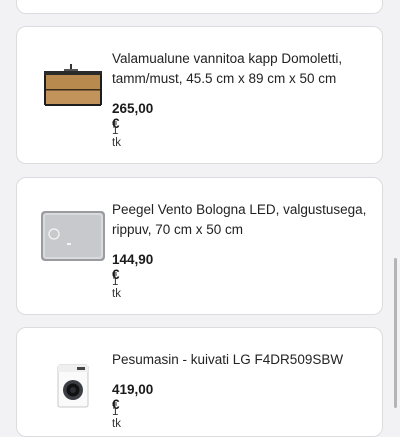 This screenshot has width=400, height=437. What do you see at coordinates (199, 7) in the screenshot?
I see `cart-item-card` at bounding box center [199, 7].